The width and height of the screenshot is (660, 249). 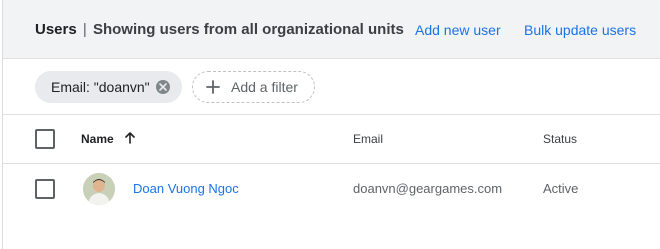 What do you see at coordinates (264, 87) in the screenshot?
I see `add-filter-label: Add a filter` at bounding box center [264, 87].